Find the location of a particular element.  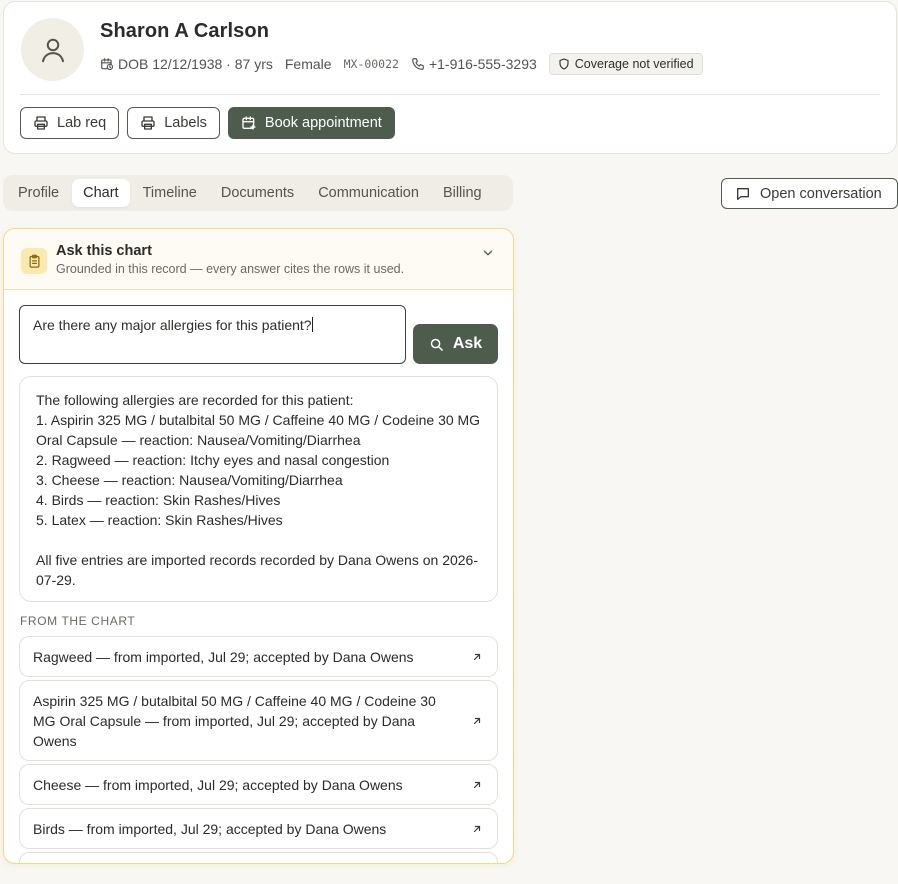

avatar is located at coordinates (52, 49).